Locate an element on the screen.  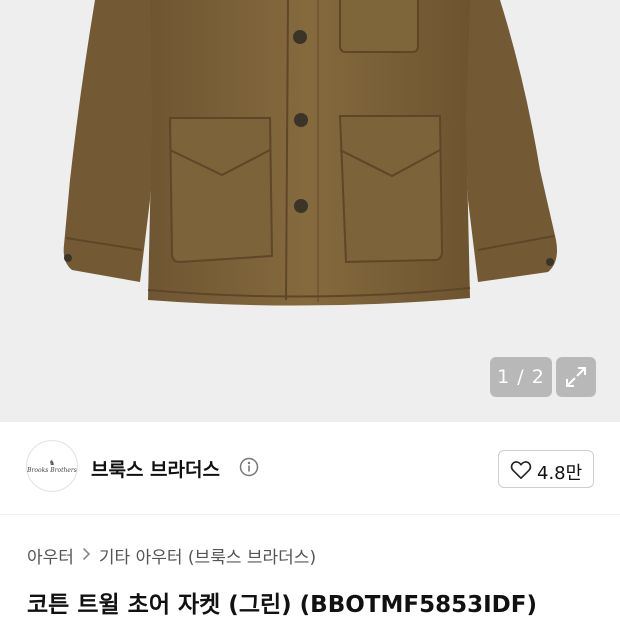
like-button: 4.8만 is located at coordinates (546, 469).